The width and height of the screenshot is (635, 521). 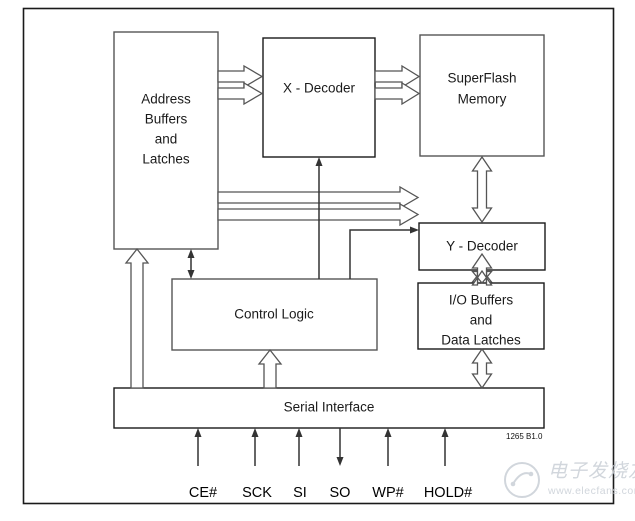 I want to click on label-y-decoder: Y - Decoder, so click(x=482, y=246).